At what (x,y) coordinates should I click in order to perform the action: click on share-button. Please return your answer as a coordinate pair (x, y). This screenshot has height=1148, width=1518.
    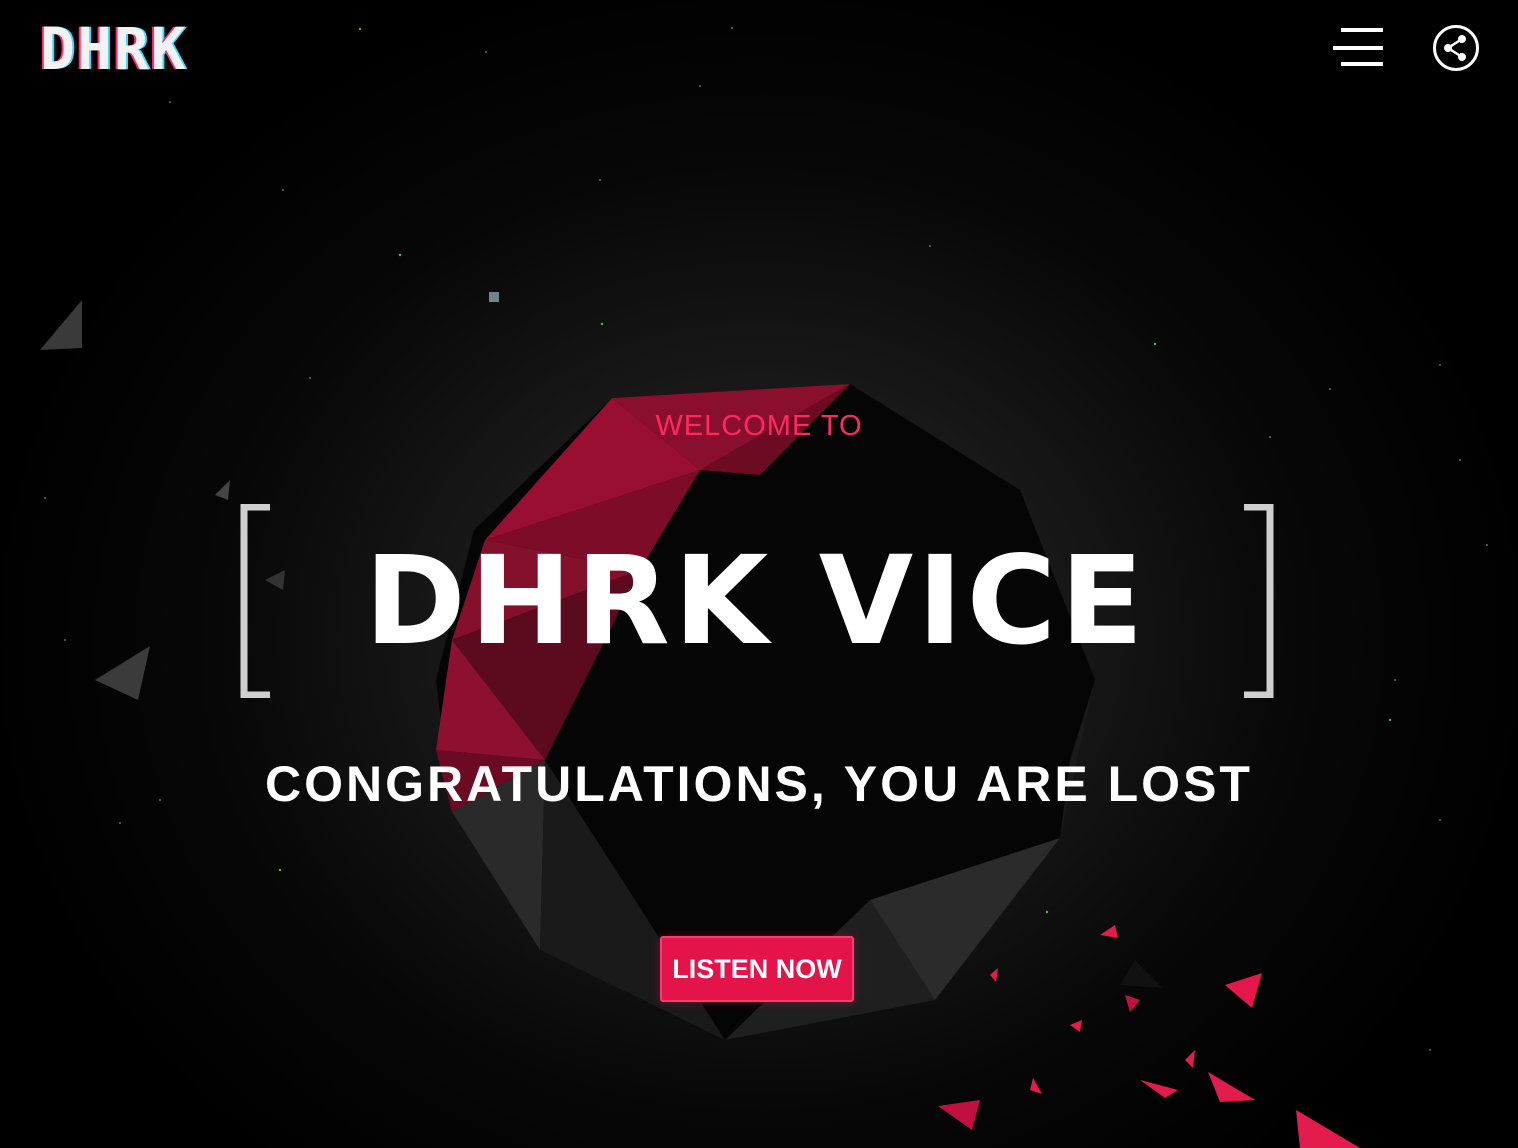
    Looking at the image, I should click on (1456, 48).